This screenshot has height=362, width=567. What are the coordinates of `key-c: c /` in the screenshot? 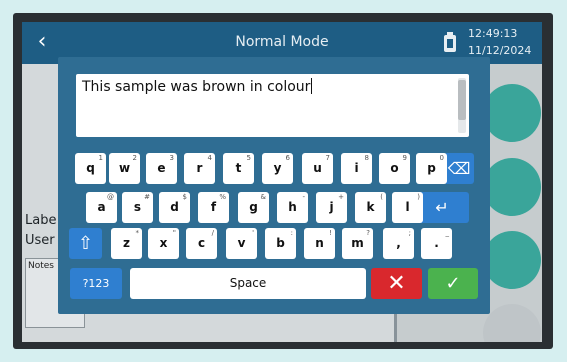 It's located at (201, 243).